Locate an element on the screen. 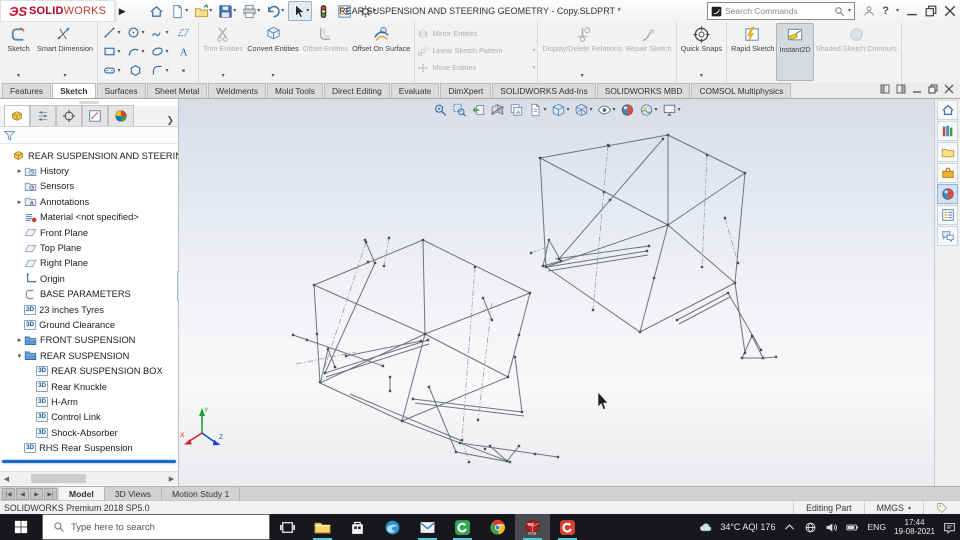  tree-item-shock-absorber: 3D Shock-Absorber is located at coordinates (89, 432).